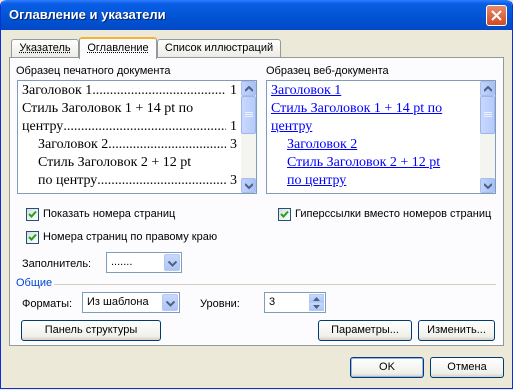  Describe the element at coordinates (93, 71) in the screenshot. I see `print-preview-label: Образец печатного документа` at that location.